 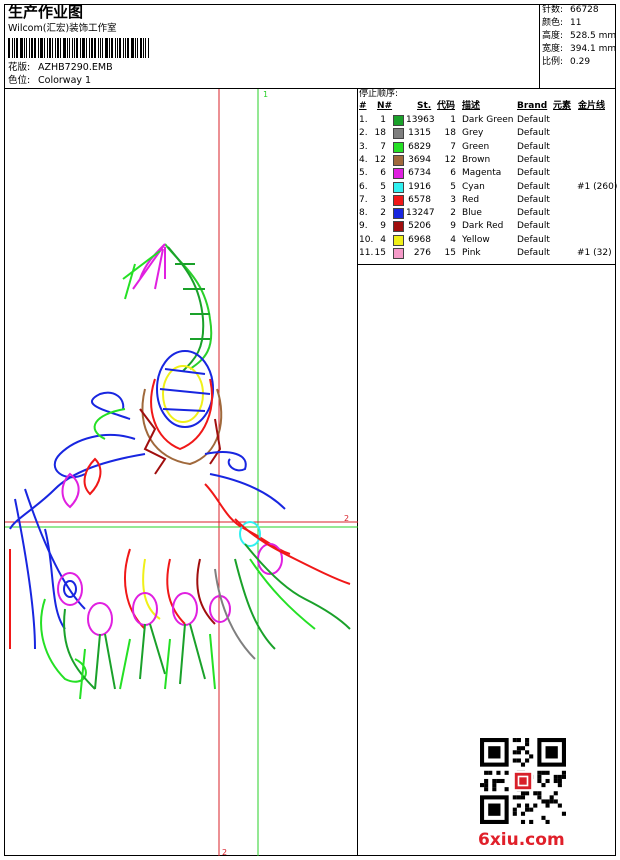 What do you see at coordinates (62, 28) in the screenshot?
I see `company-name: Wilcom(汇宏)装饰工作室` at bounding box center [62, 28].